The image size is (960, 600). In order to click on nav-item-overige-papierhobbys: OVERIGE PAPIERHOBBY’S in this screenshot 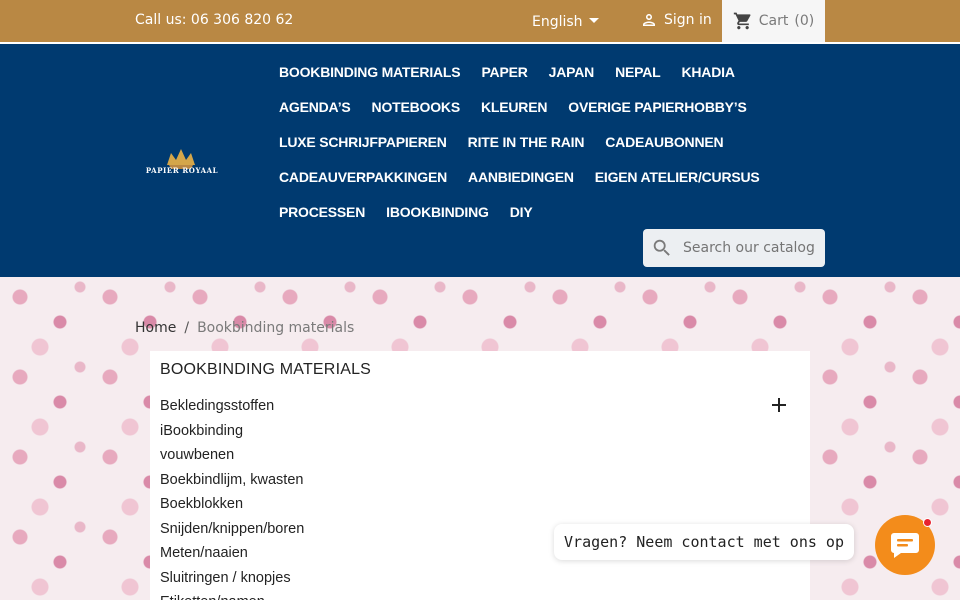, I will do `click(657, 107)`.